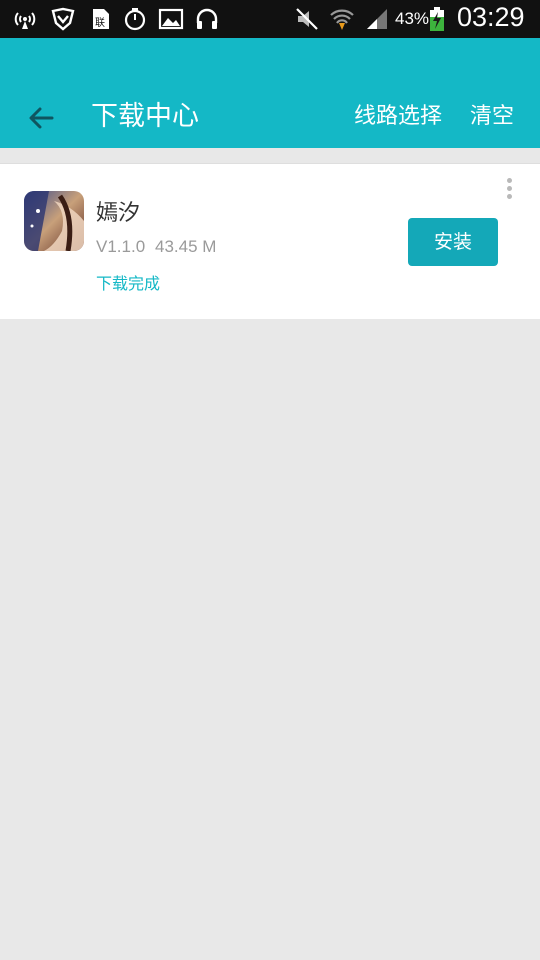 The image size is (540, 960). I want to click on route-select-button: 线路选择, so click(398, 114).